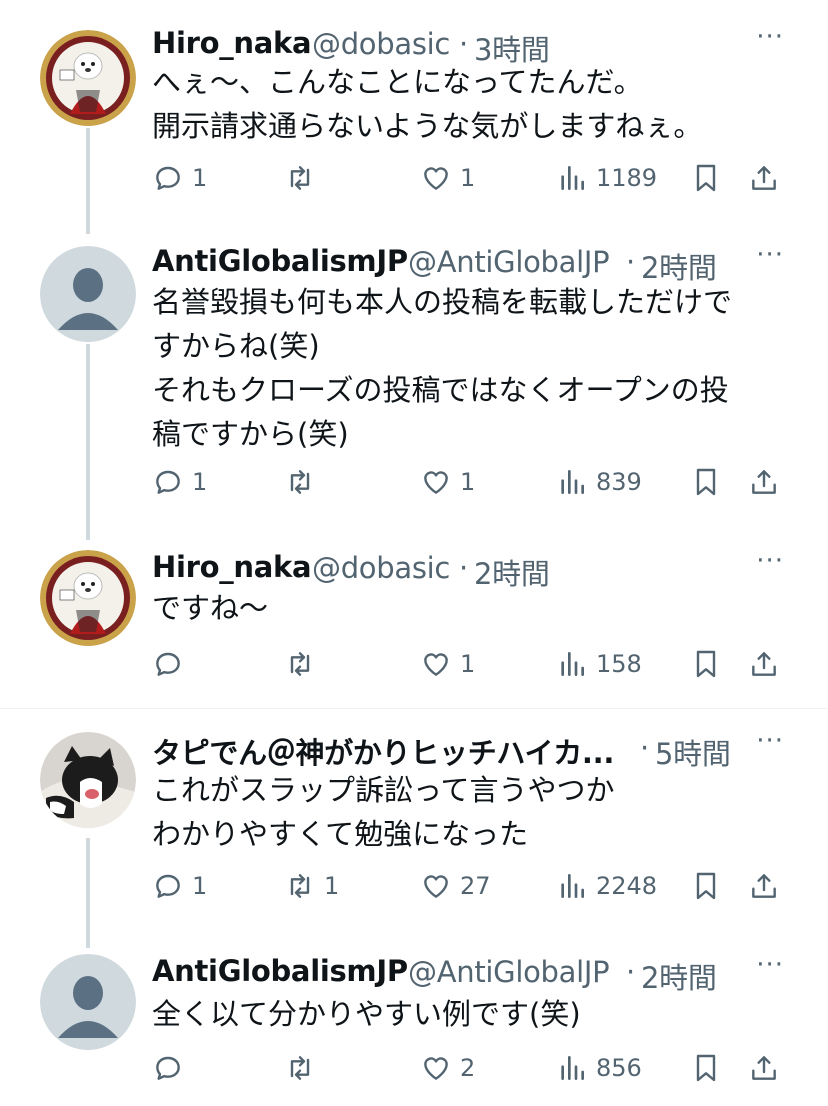 This screenshot has height=1106, width=828. I want to click on retweet-button: 1, so click(311, 886).